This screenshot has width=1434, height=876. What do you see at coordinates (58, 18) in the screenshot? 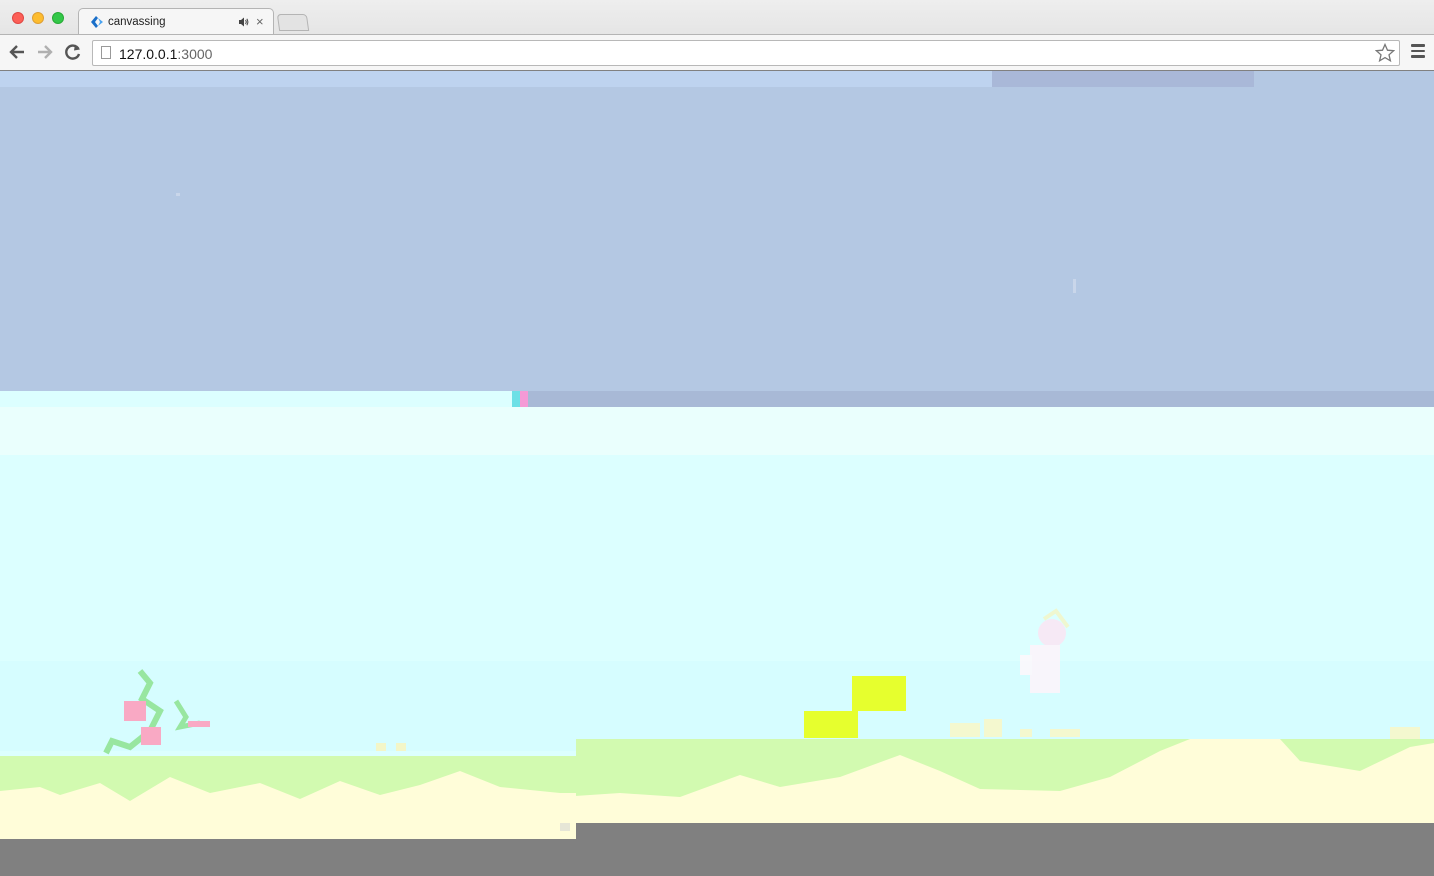
I see `window-maximize-button` at bounding box center [58, 18].